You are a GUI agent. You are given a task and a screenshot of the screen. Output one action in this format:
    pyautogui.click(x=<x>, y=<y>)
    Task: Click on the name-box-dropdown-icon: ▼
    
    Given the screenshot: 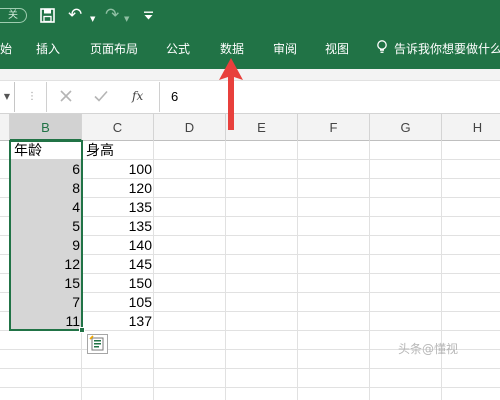 What is the action you would take?
    pyautogui.click(x=7, y=97)
    